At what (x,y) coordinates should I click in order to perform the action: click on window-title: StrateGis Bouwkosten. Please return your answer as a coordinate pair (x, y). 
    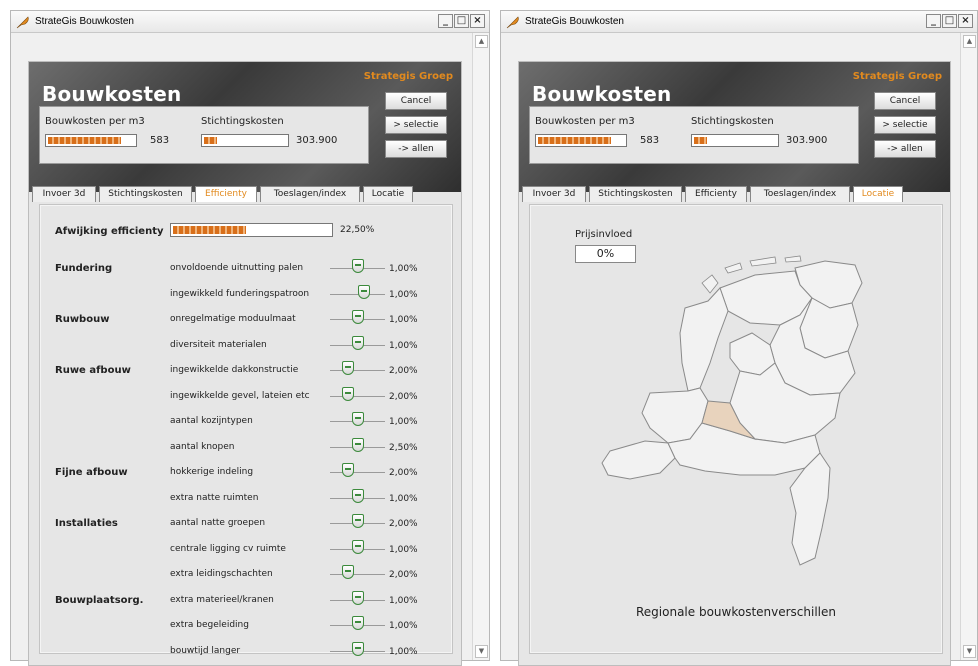
    Looking at the image, I should click on (84, 21).